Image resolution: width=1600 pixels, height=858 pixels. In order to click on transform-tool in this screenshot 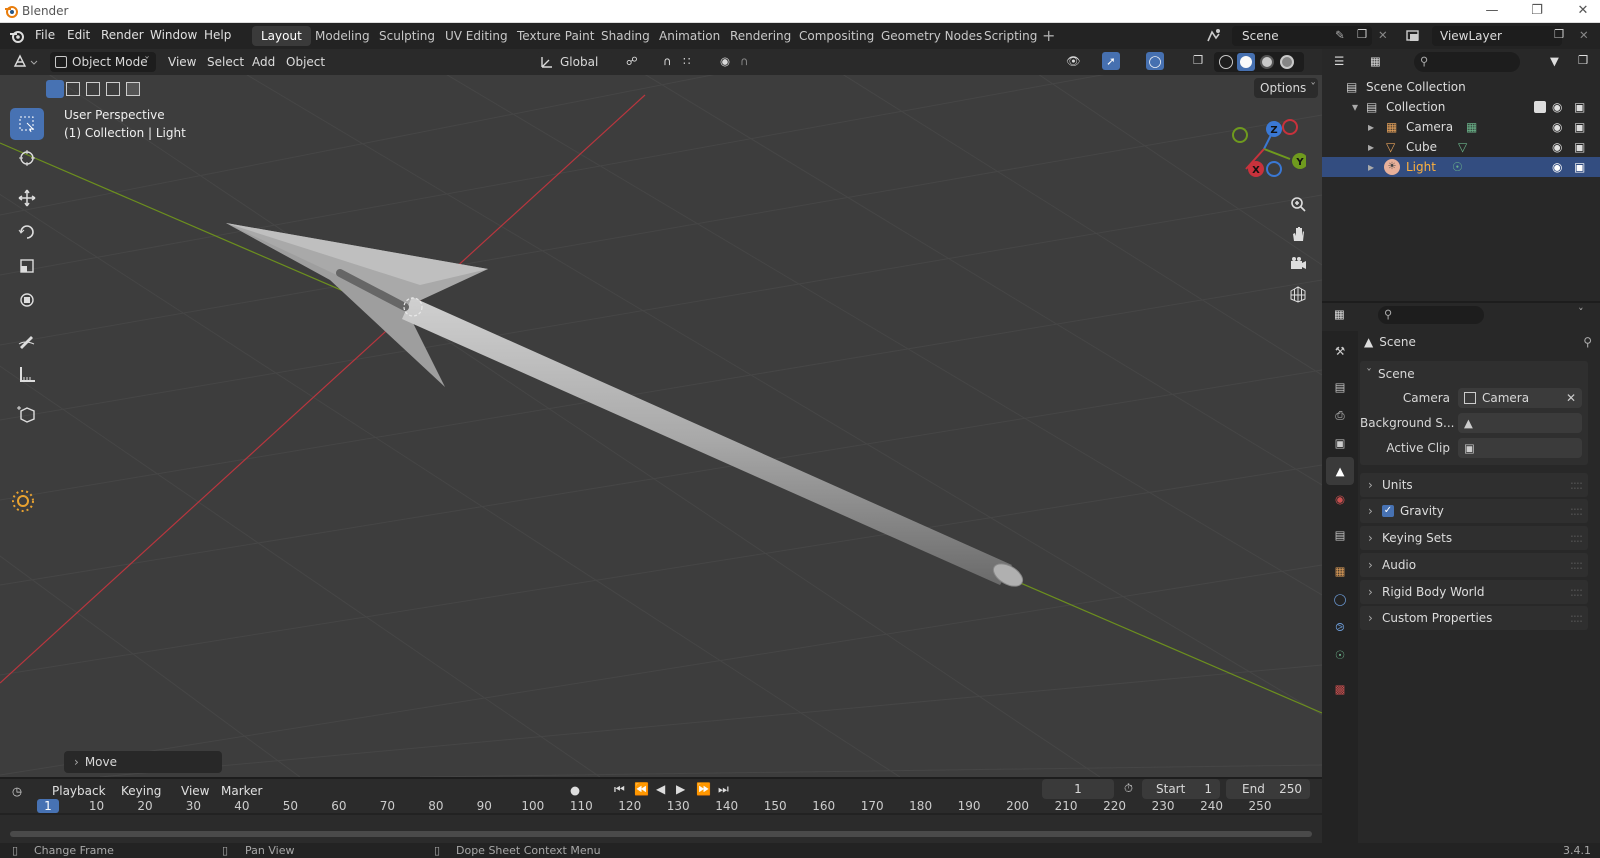, I will do `click(27, 300)`.